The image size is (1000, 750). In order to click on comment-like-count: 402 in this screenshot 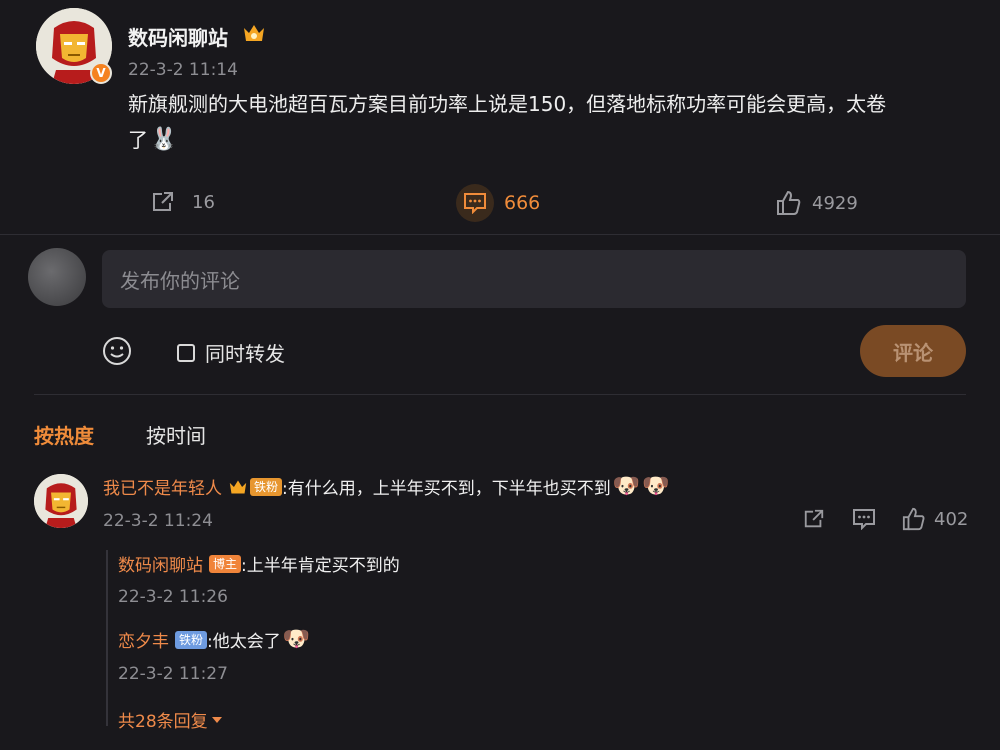, I will do `click(951, 519)`.